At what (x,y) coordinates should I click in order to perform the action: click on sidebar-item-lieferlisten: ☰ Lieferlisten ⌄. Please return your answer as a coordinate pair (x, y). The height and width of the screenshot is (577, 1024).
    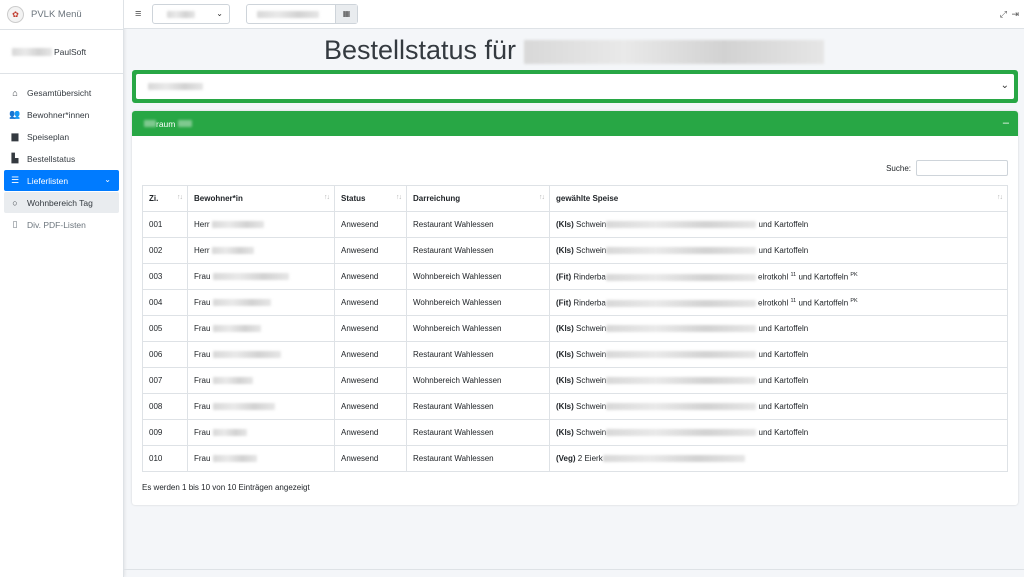
    Looking at the image, I should click on (61, 180).